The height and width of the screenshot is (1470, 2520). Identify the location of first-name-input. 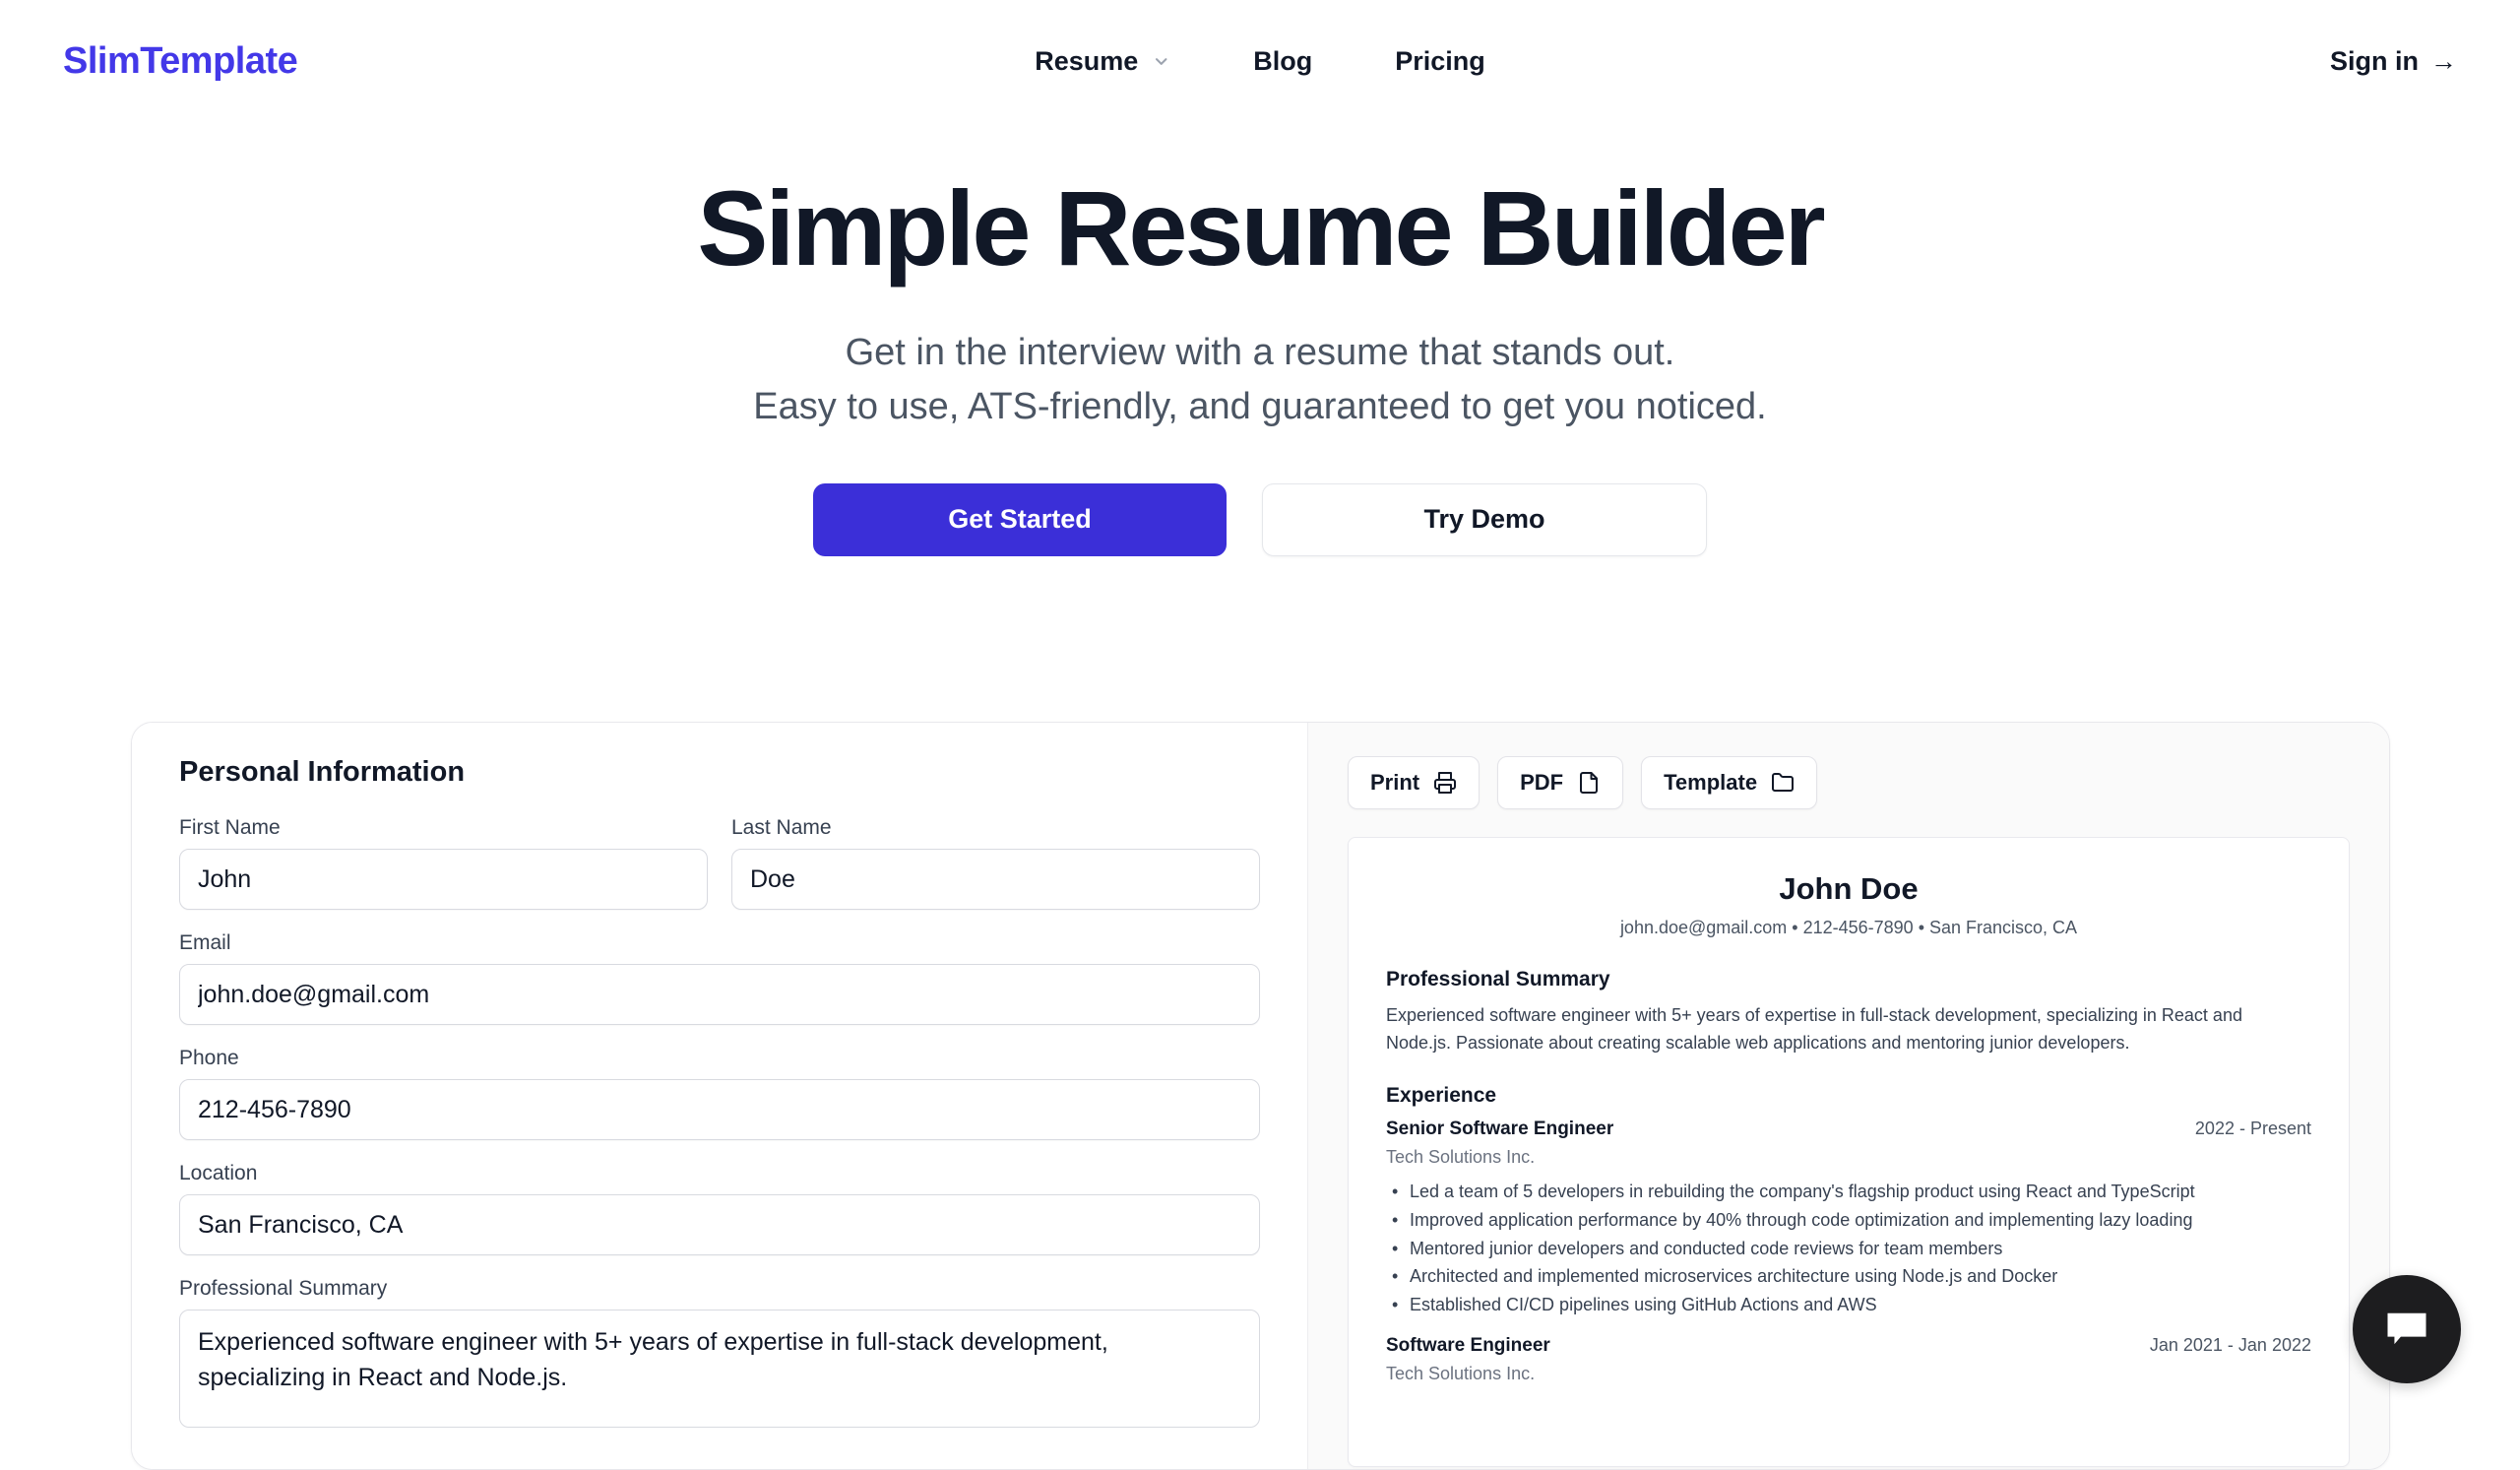
(443, 879).